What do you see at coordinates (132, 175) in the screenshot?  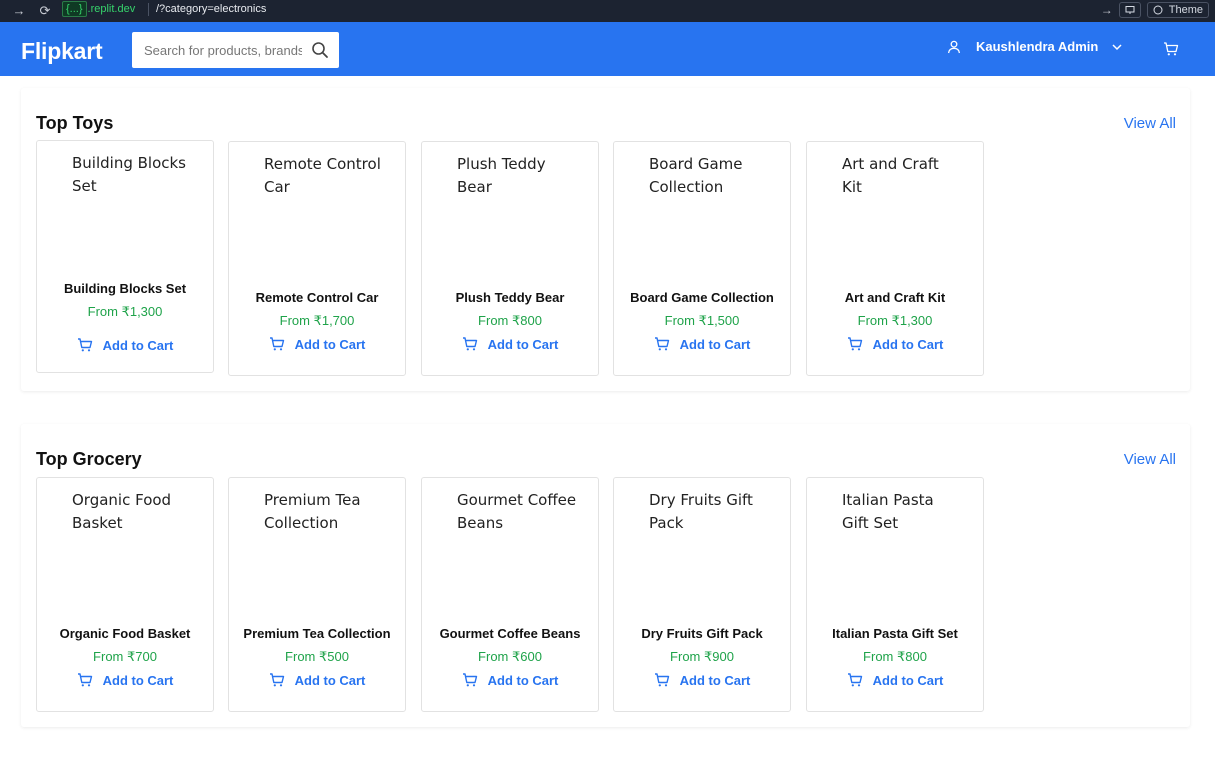 I see `product-image: Building Blocks Set` at bounding box center [132, 175].